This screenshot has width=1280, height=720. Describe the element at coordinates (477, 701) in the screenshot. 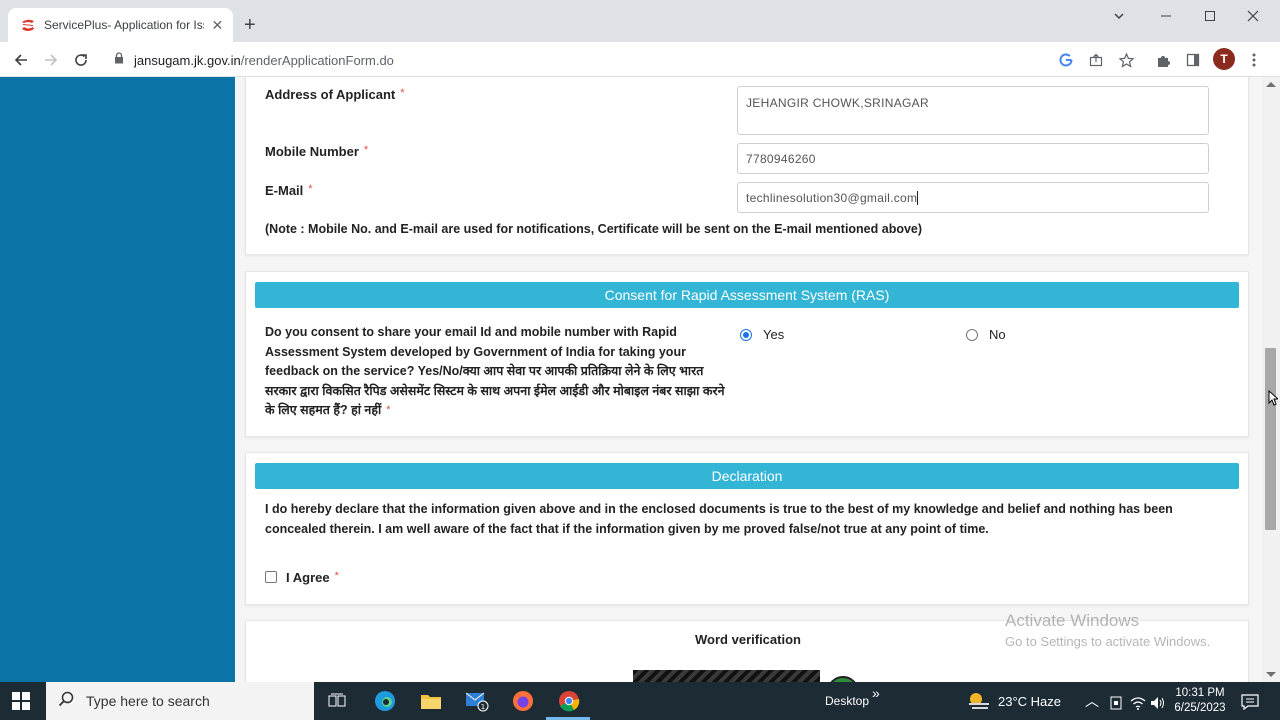

I see `mail-icon: 1` at that location.